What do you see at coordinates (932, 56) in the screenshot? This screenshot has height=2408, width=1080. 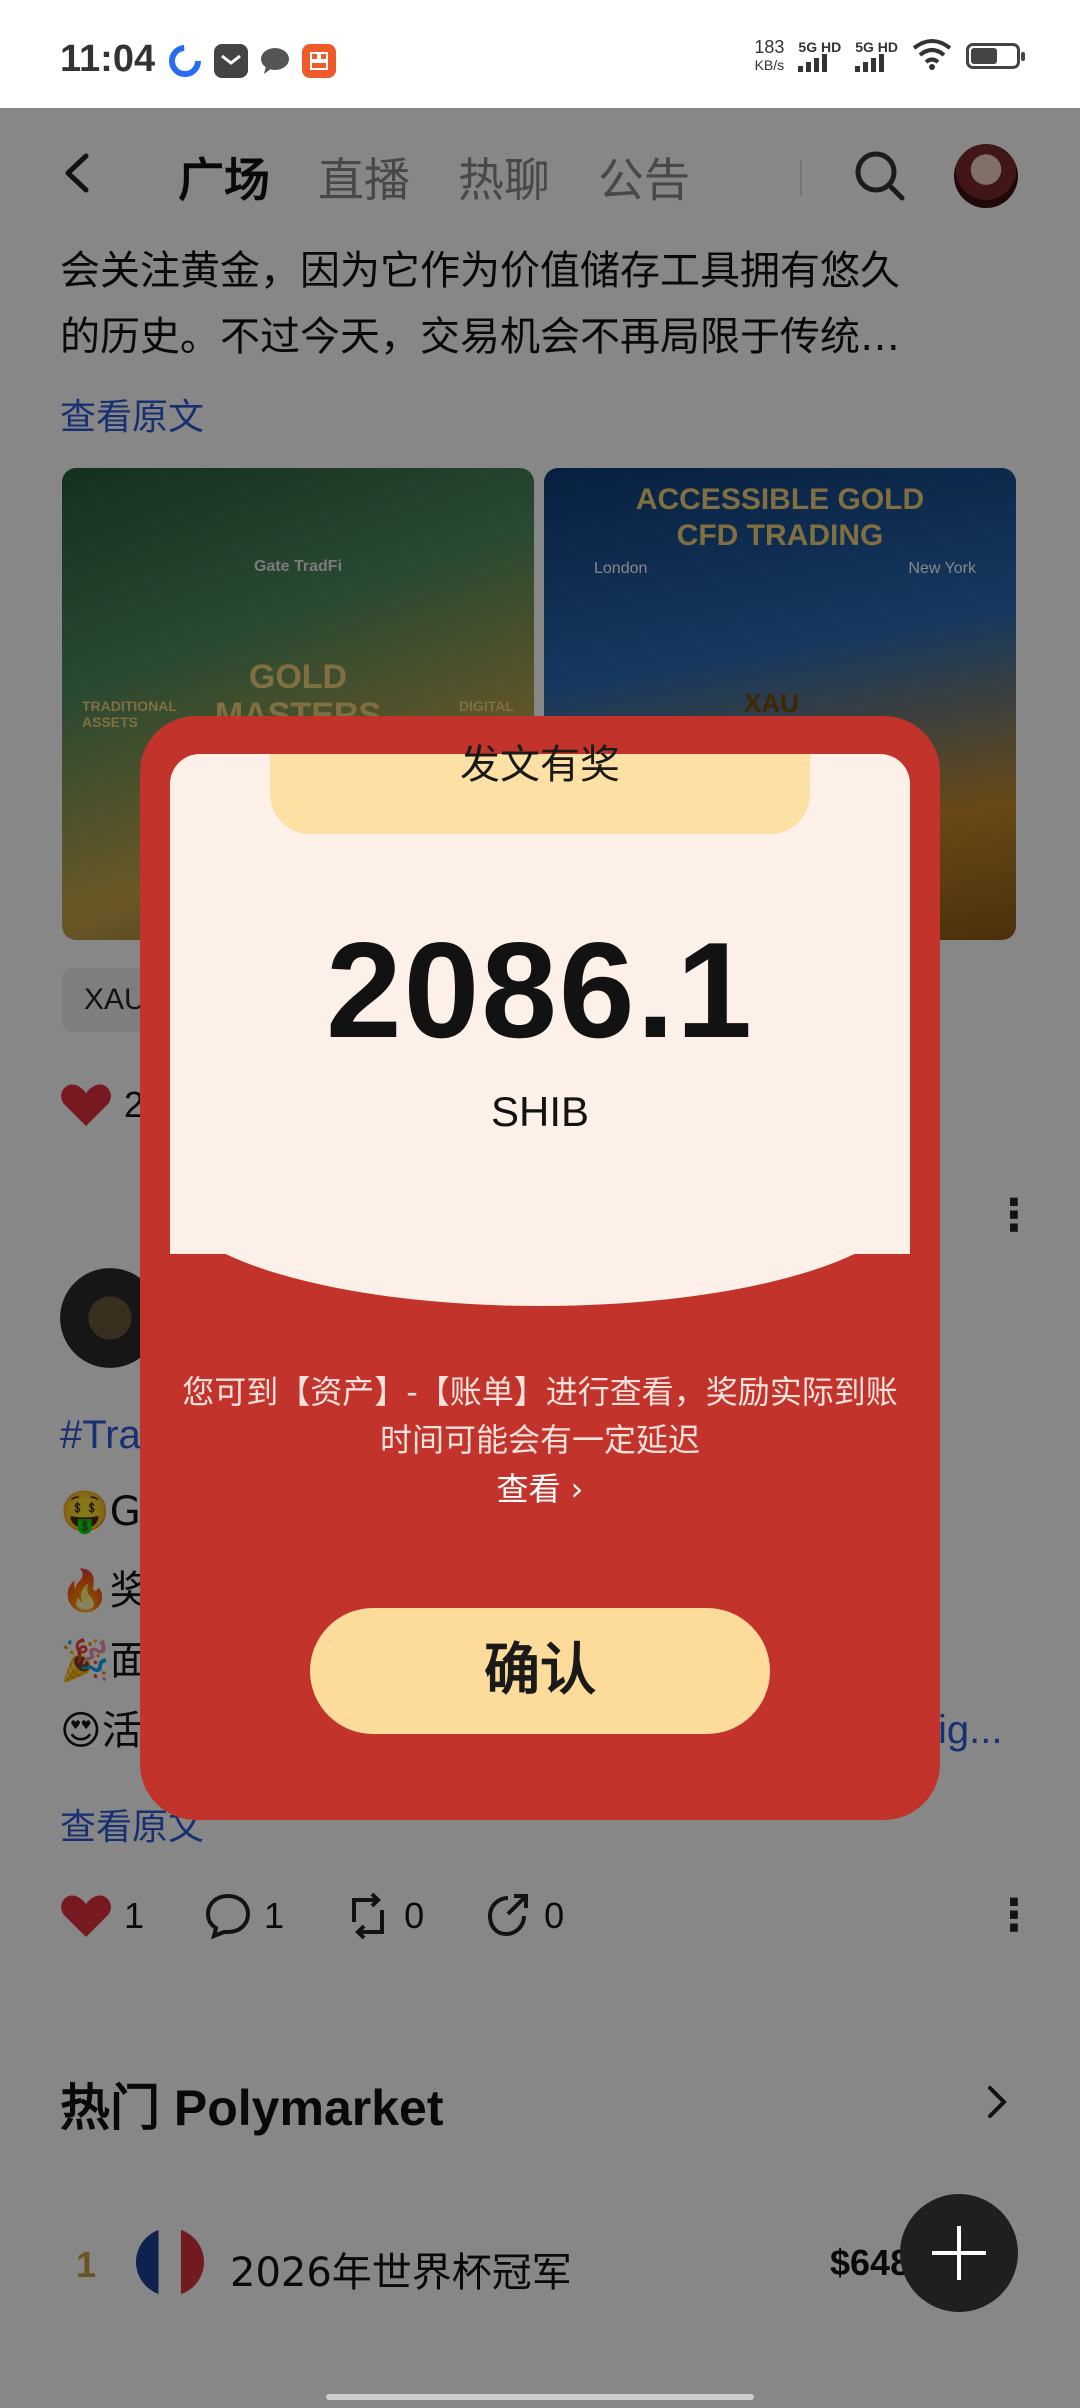 I see `wifi-icon` at bounding box center [932, 56].